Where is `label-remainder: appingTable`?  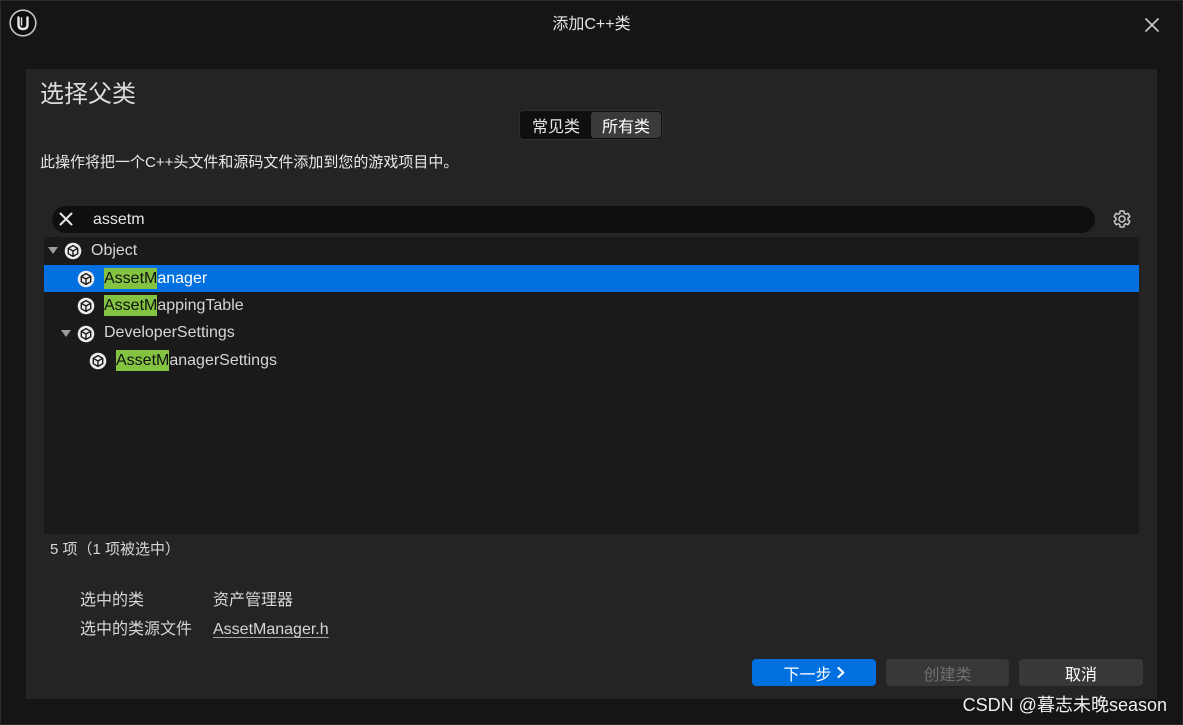 label-remainder: appingTable is located at coordinates (200, 306).